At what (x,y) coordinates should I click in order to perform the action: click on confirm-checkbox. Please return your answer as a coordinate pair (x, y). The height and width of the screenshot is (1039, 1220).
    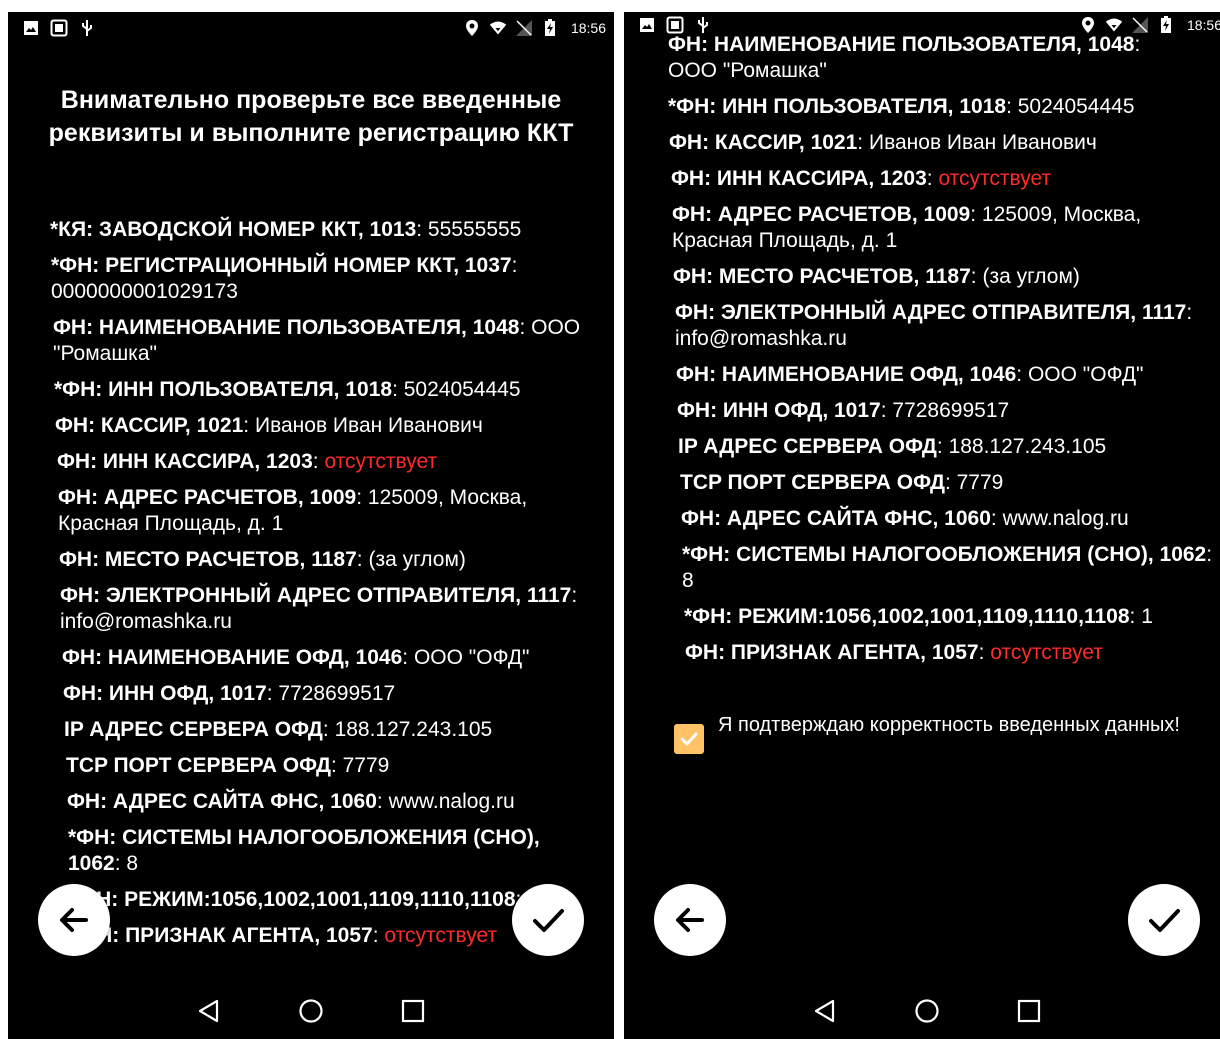
    Looking at the image, I should click on (689, 739).